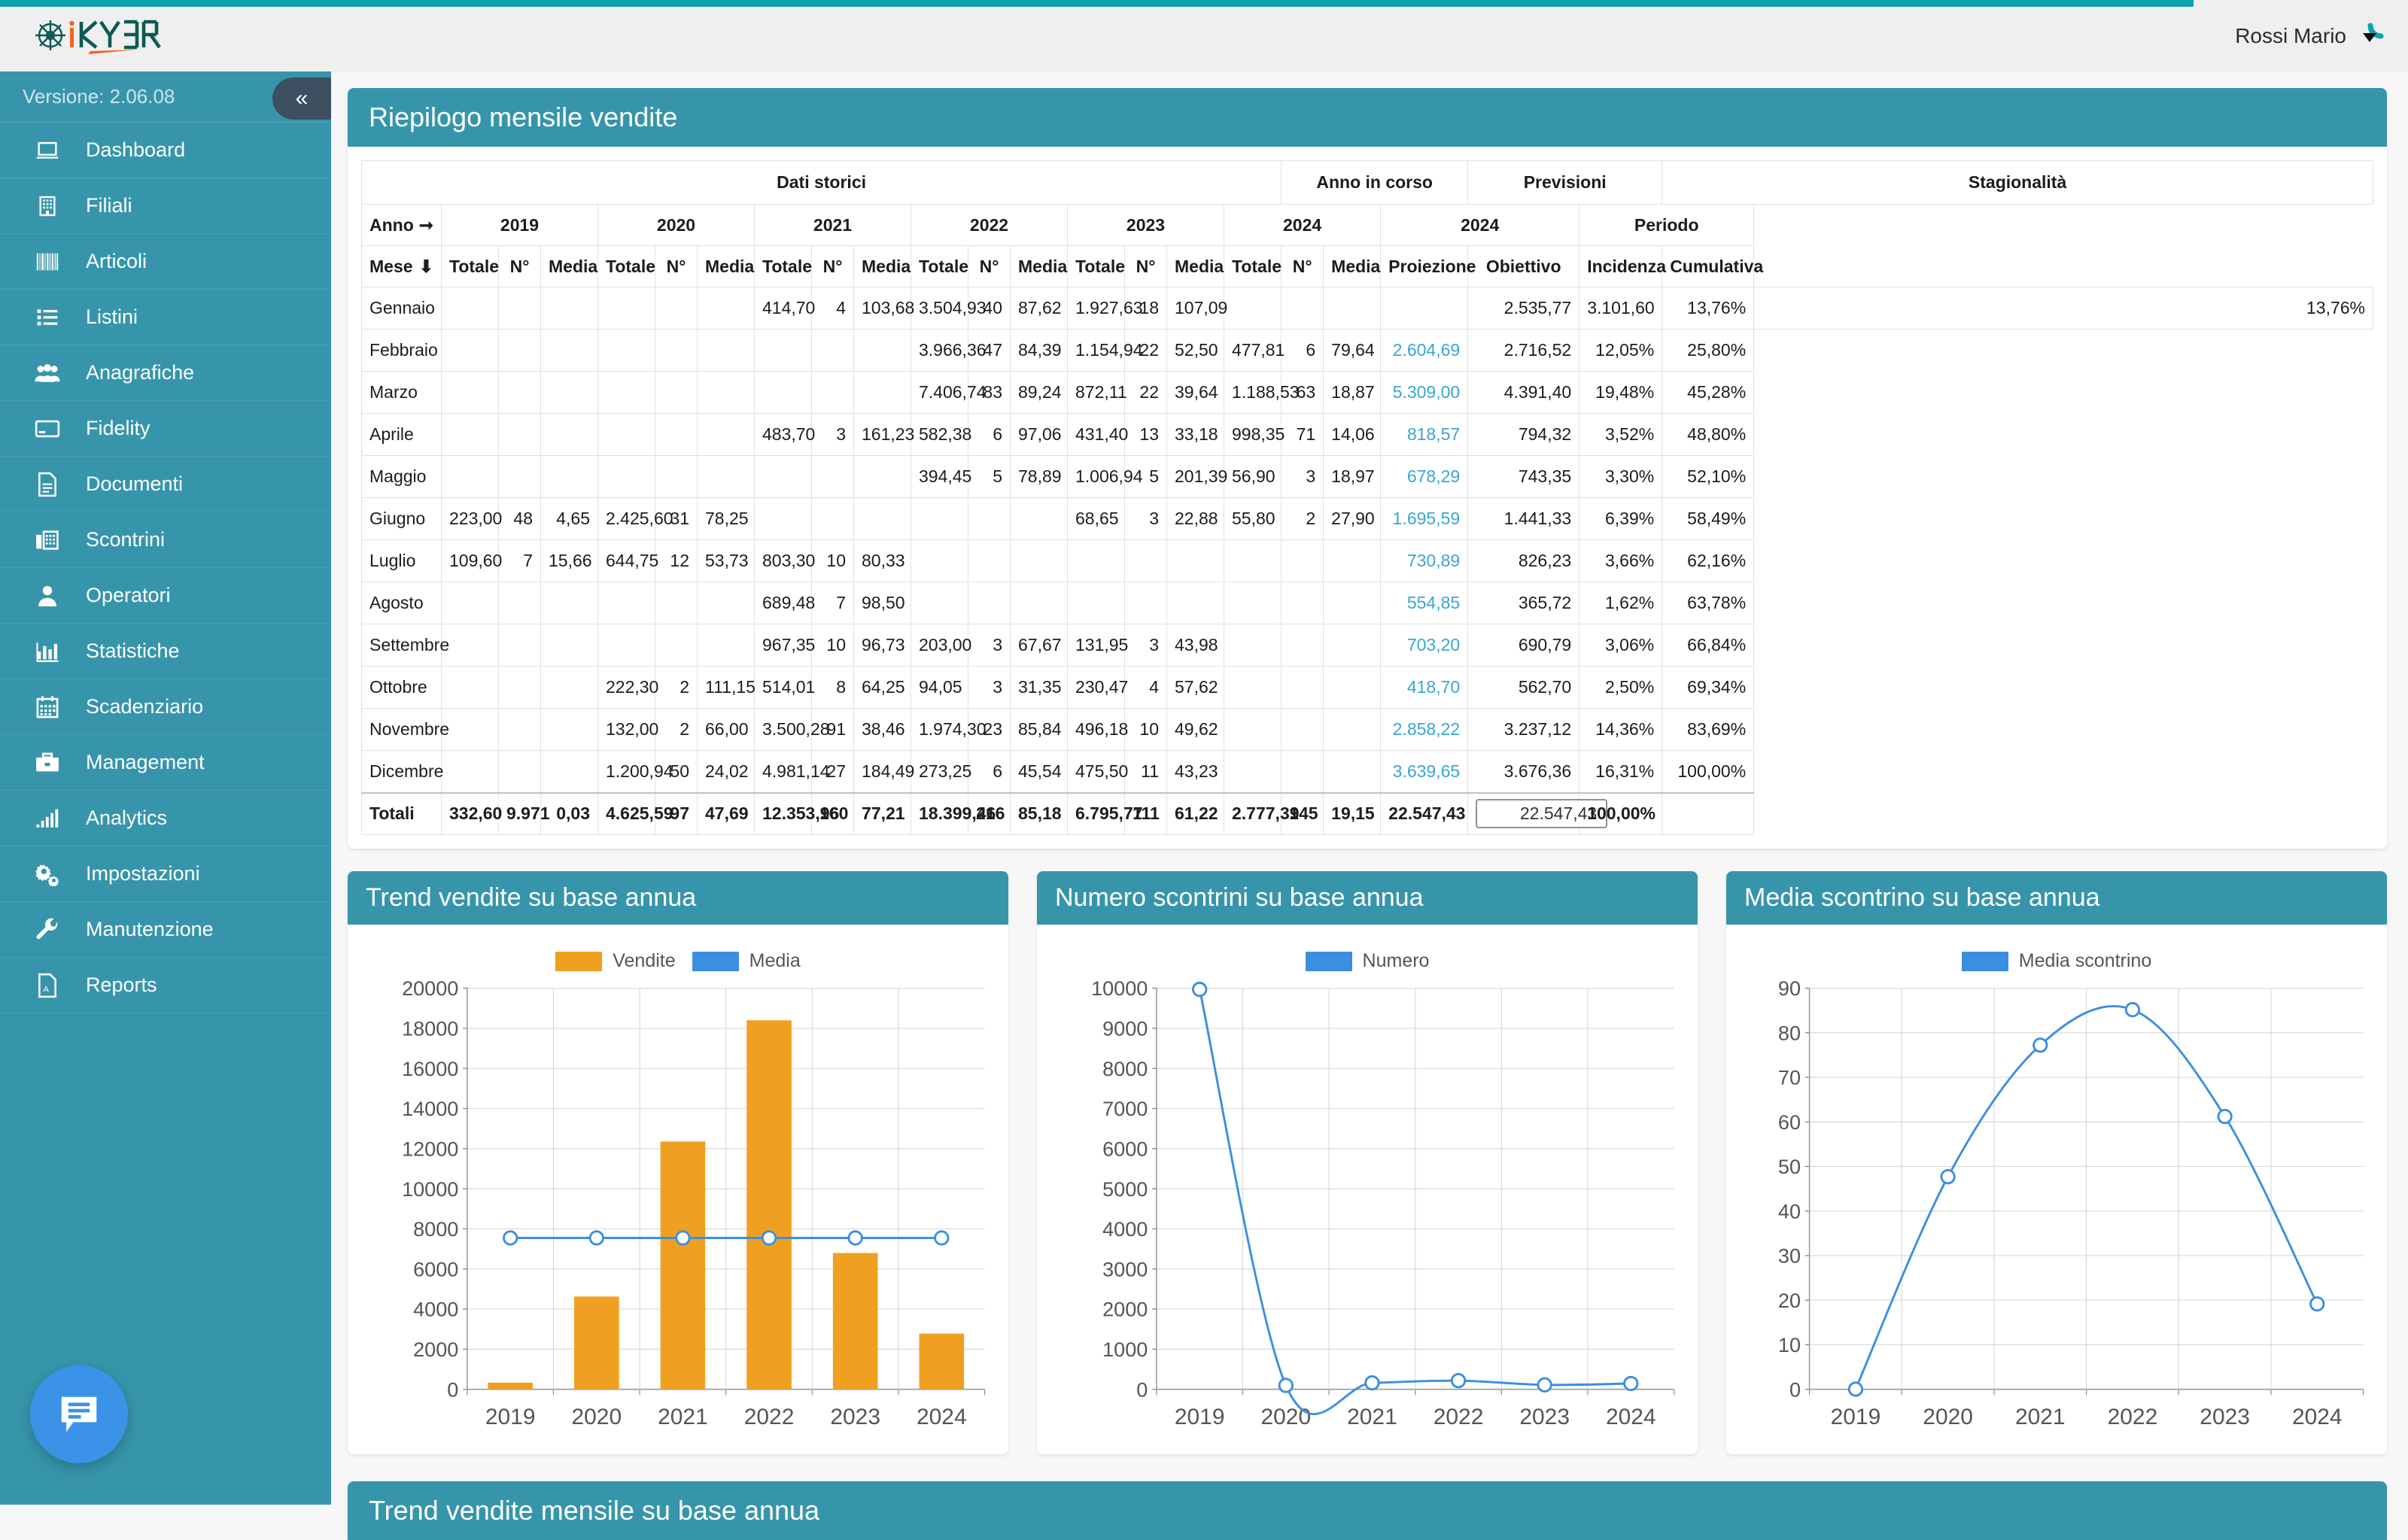 This screenshot has height=1540, width=2408. What do you see at coordinates (165, 206) in the screenshot?
I see `sidebar-item-filiali: Filiali` at bounding box center [165, 206].